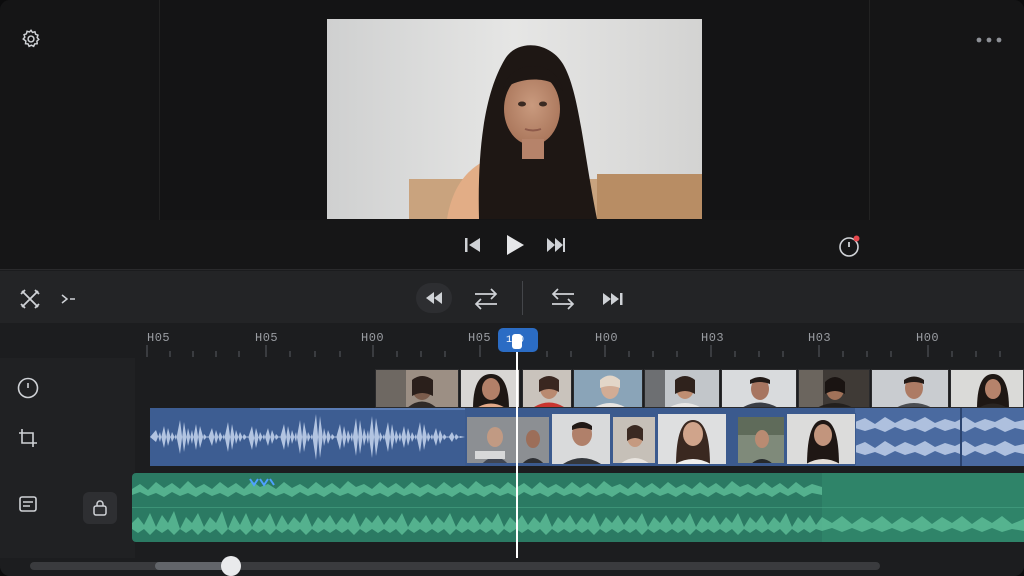 Image resolution: width=1024 pixels, height=576 pixels. Describe the element at coordinates (517, 448) in the screenshot. I see `playhead-line` at that location.